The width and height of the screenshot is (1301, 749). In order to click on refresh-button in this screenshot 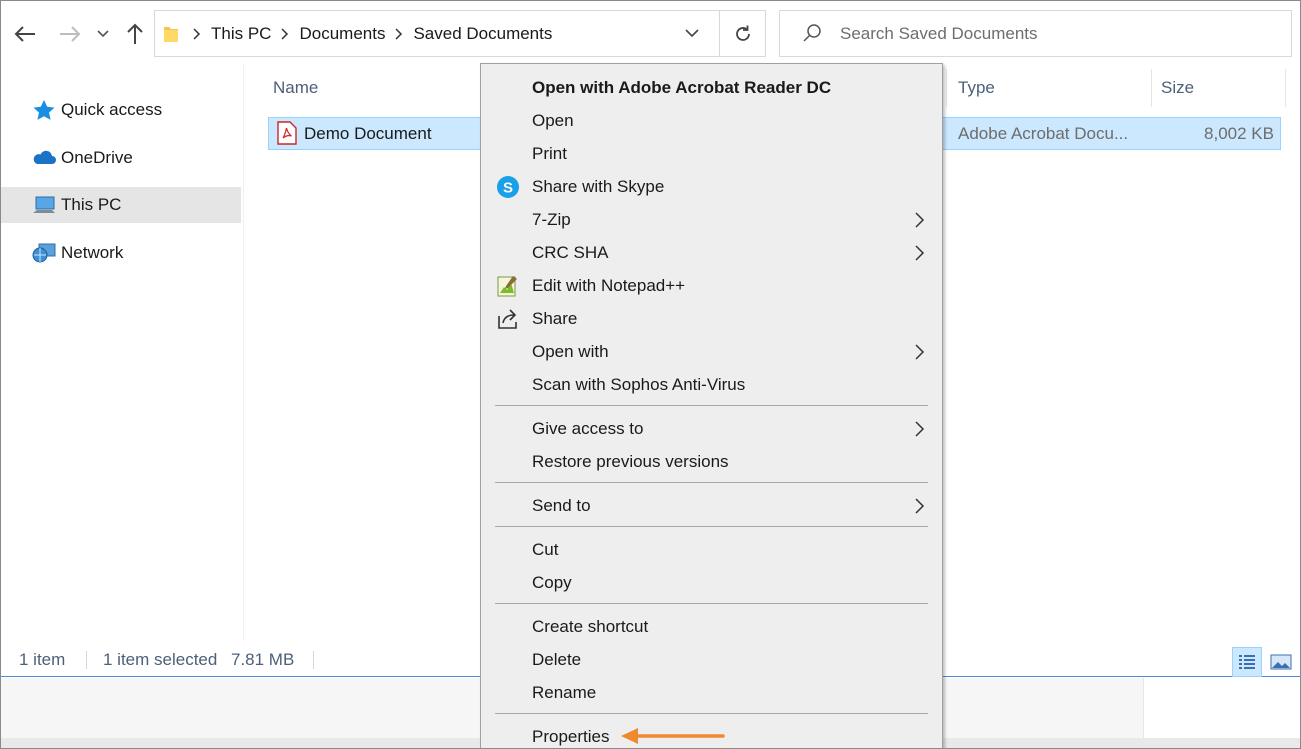, I will do `click(742, 33)`.